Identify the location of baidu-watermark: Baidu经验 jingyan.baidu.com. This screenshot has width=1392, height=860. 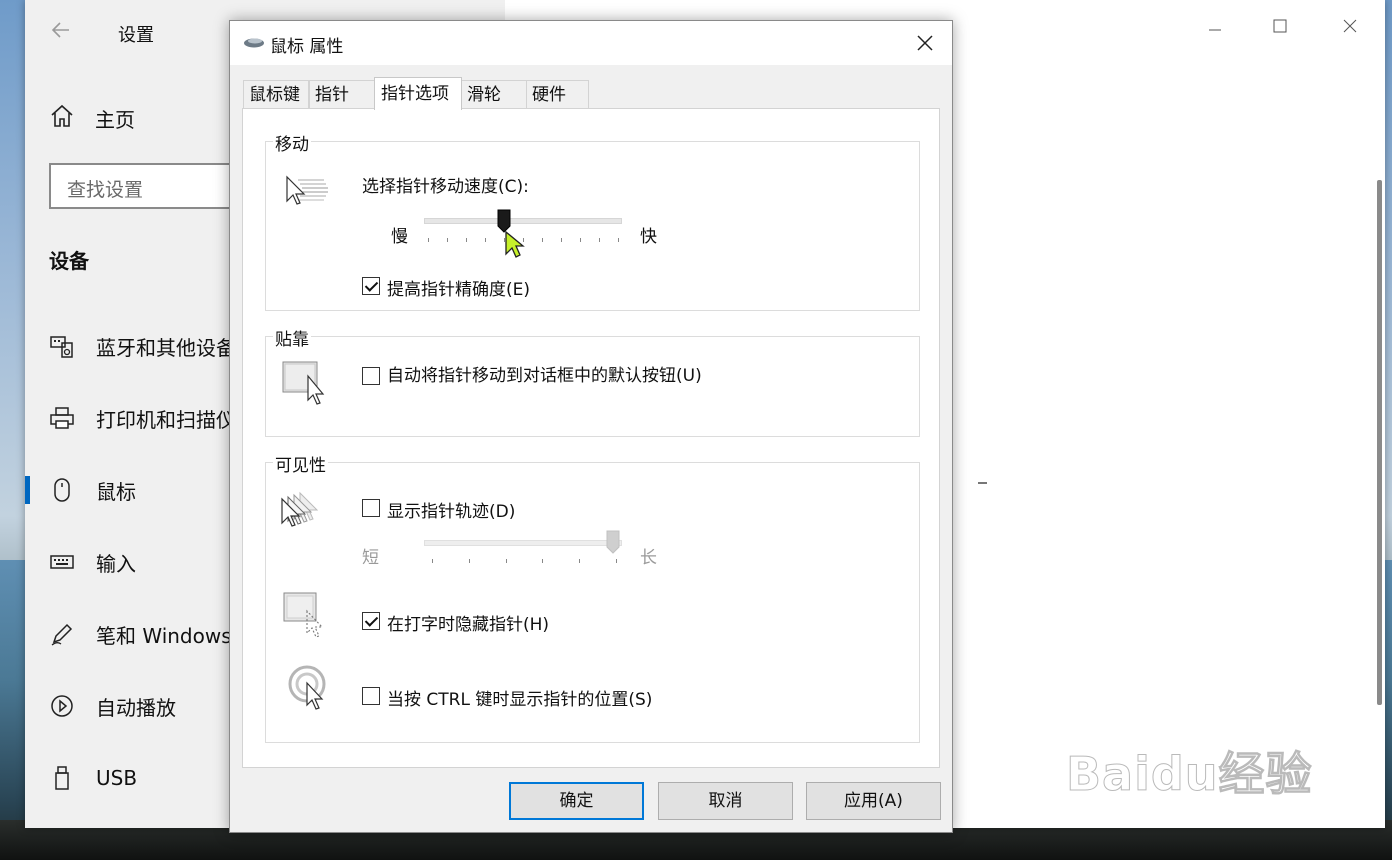
(1191, 768).